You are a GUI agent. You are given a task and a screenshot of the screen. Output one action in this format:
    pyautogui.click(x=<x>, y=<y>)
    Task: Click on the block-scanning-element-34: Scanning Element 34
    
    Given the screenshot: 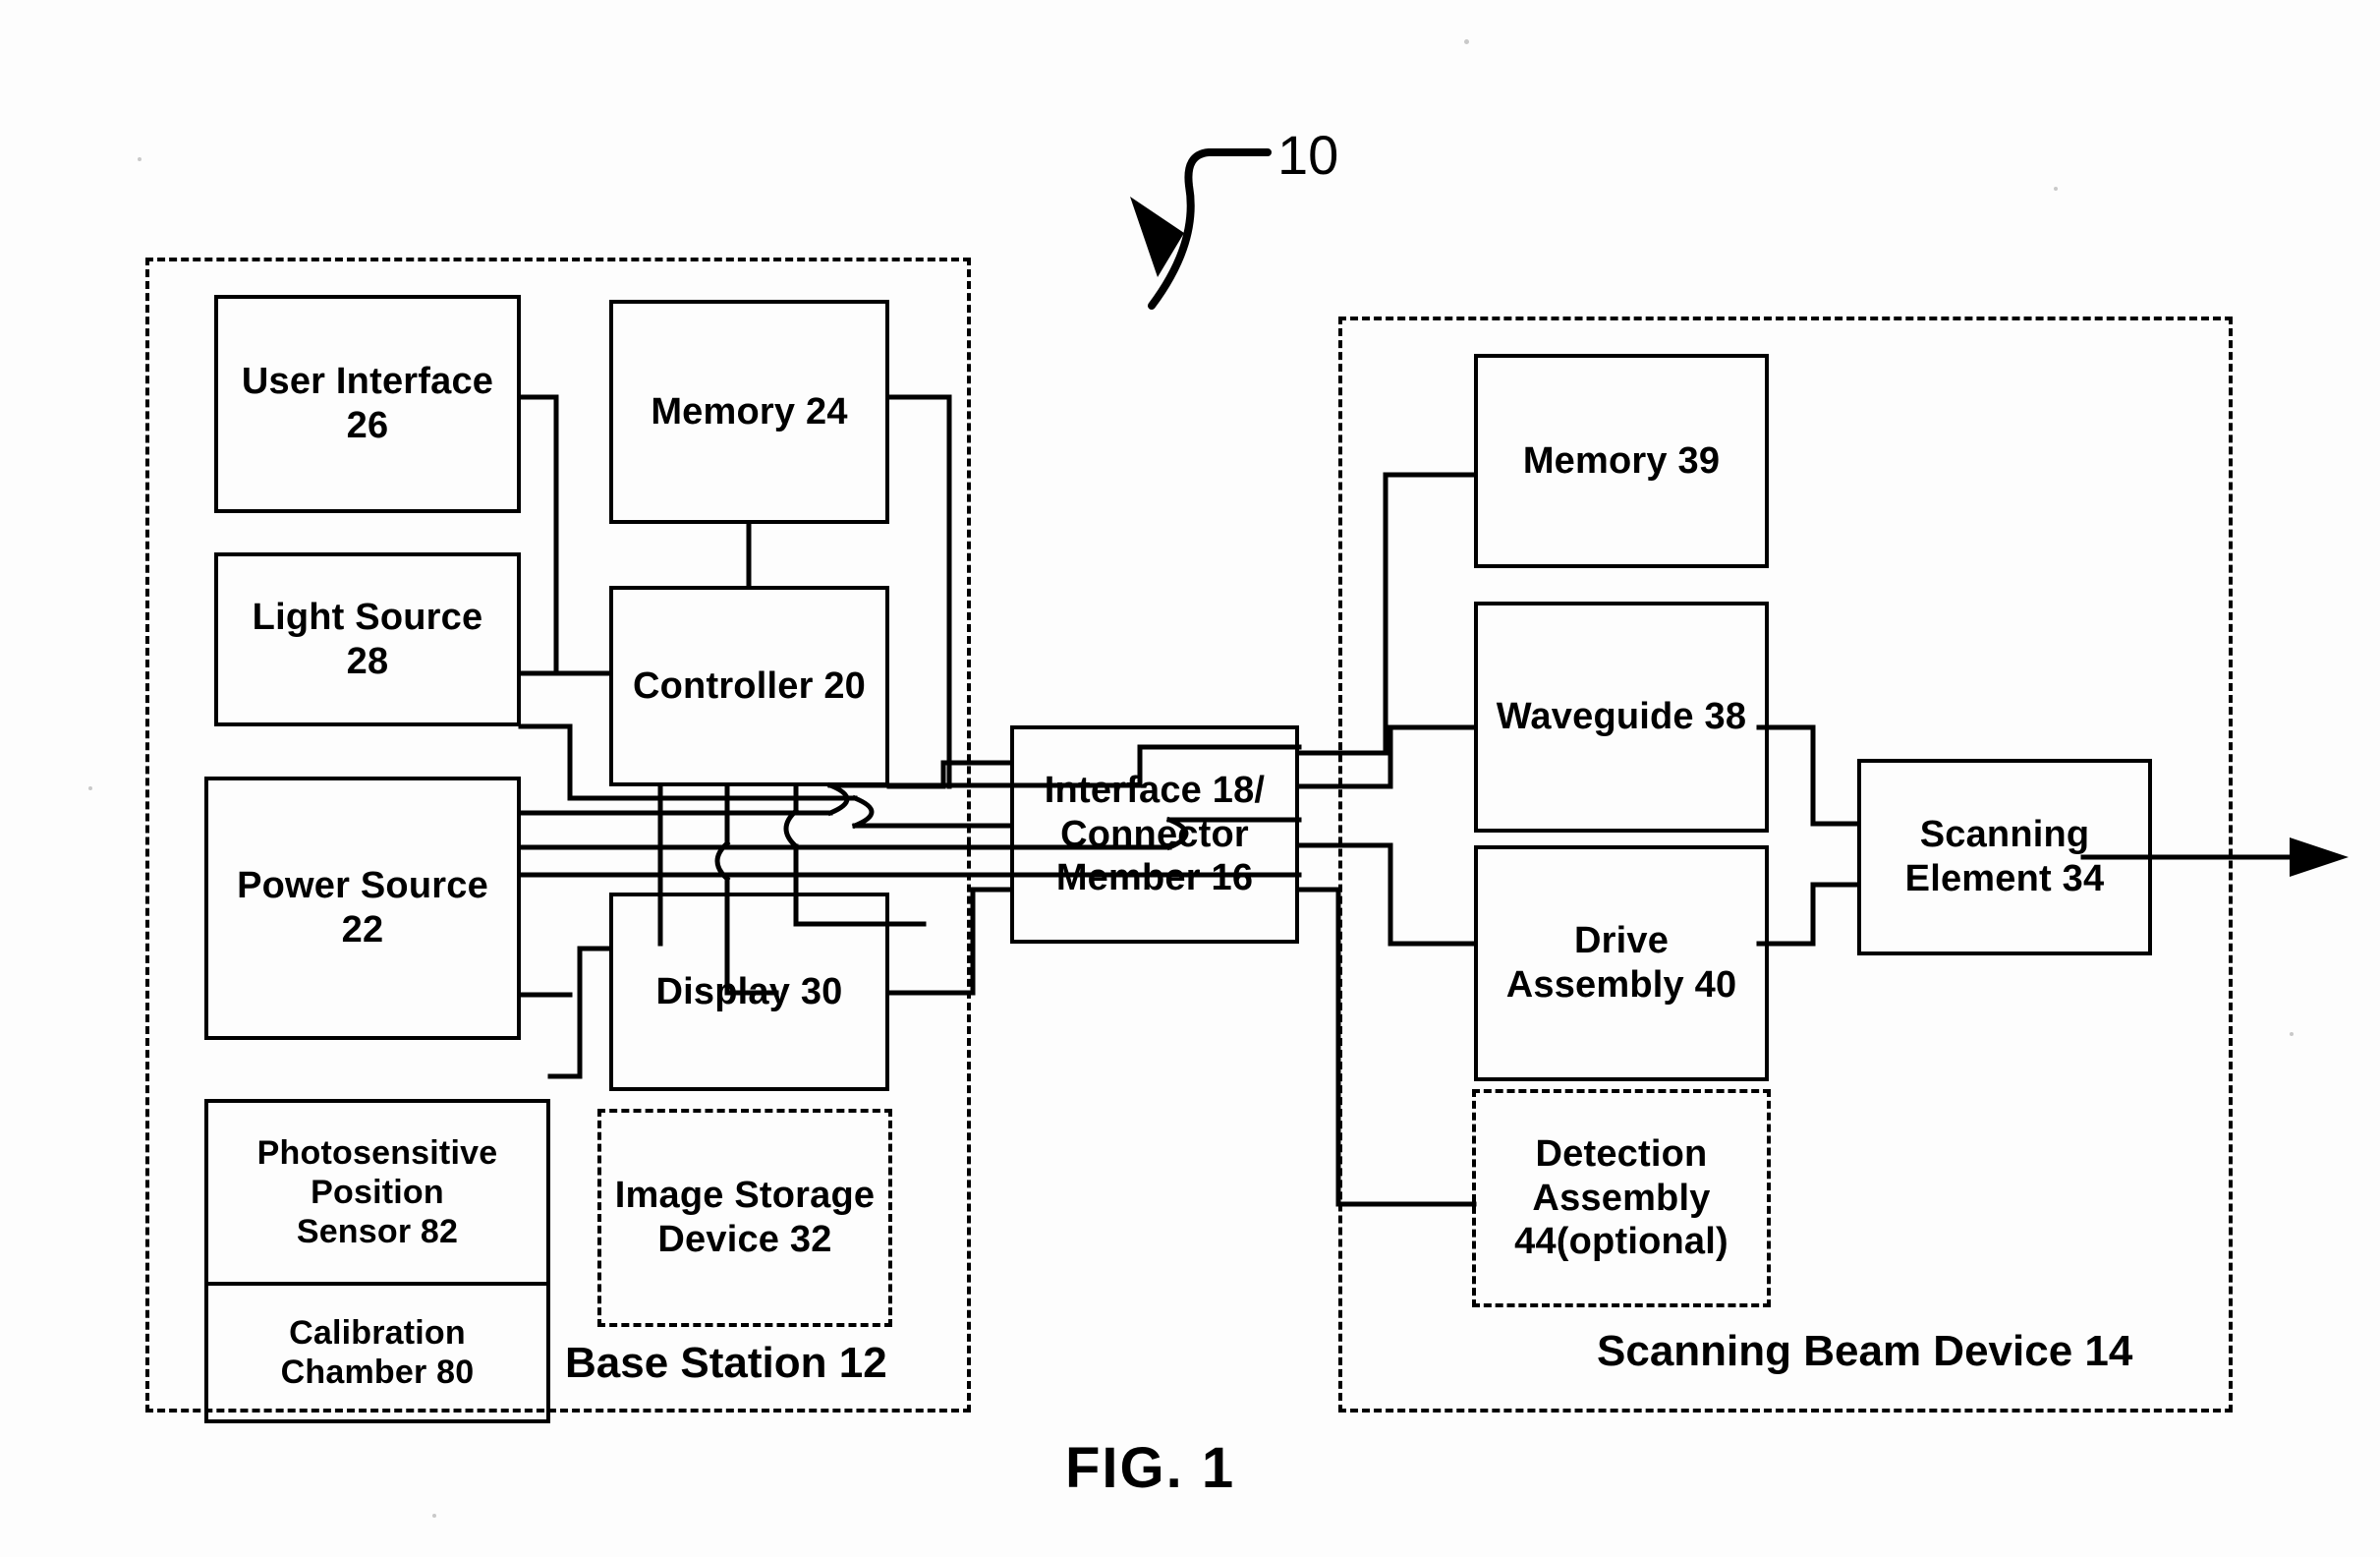 What is the action you would take?
    pyautogui.click(x=2004, y=857)
    